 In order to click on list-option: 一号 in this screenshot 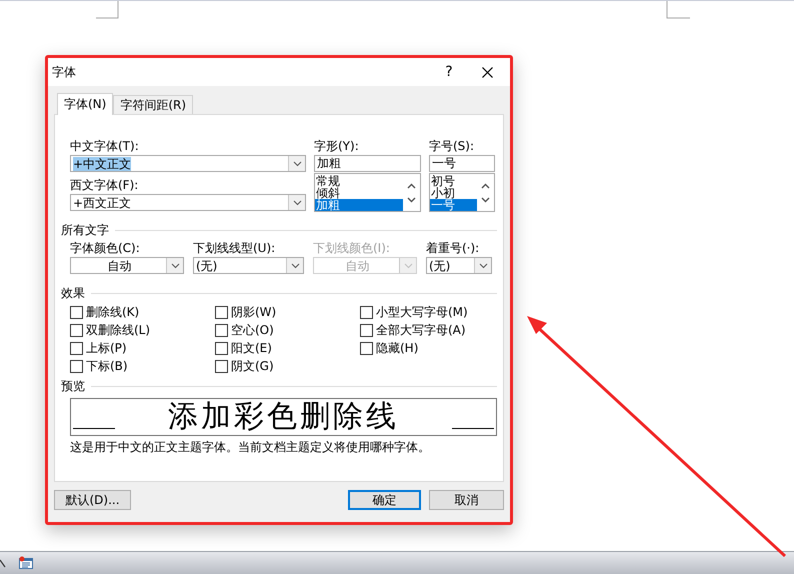, I will do `click(453, 205)`.